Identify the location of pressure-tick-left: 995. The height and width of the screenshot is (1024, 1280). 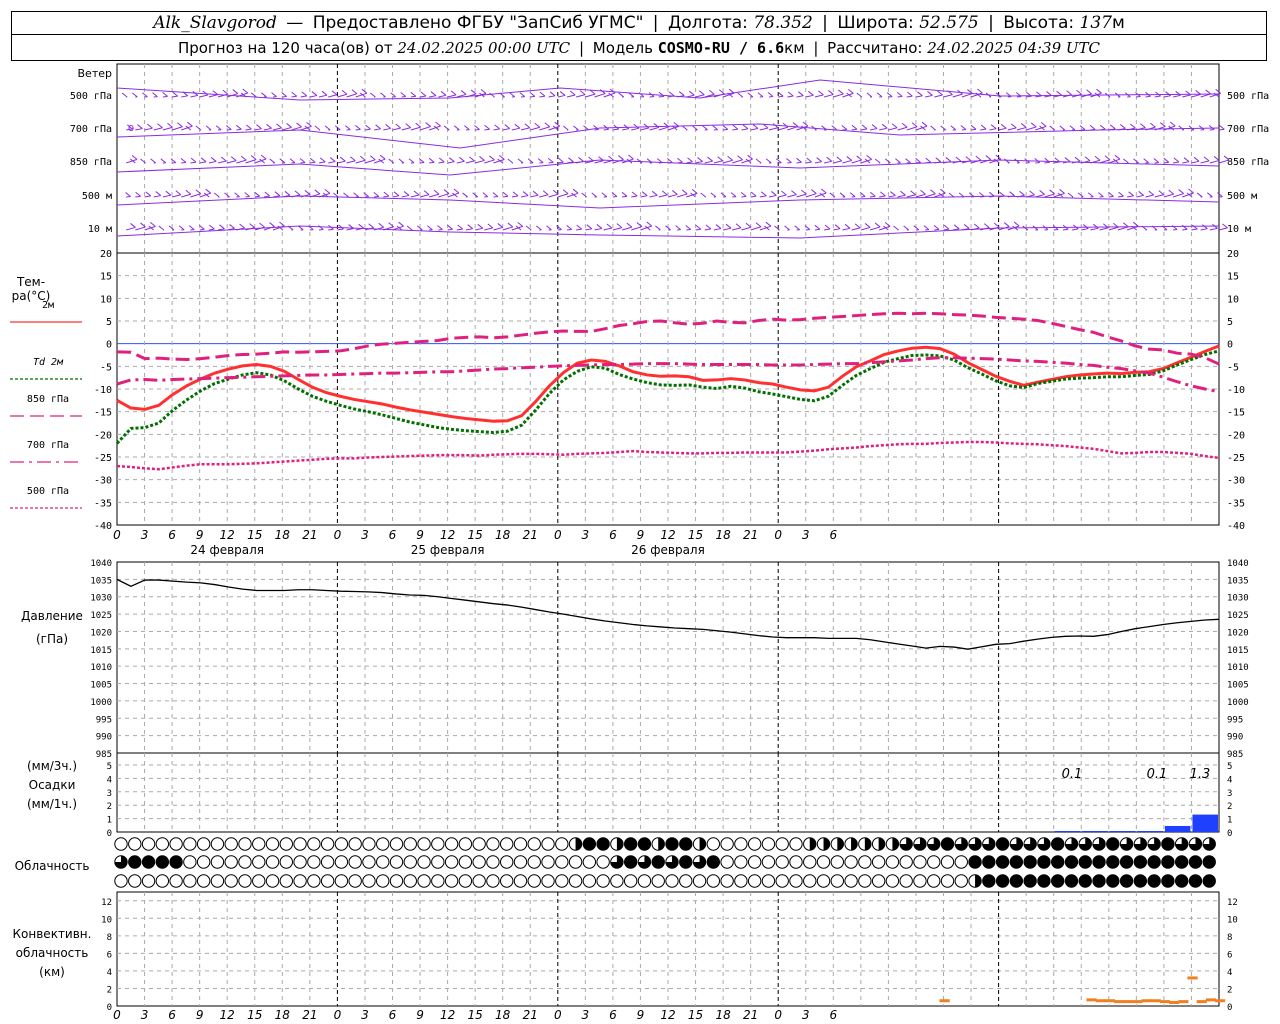
(104, 720).